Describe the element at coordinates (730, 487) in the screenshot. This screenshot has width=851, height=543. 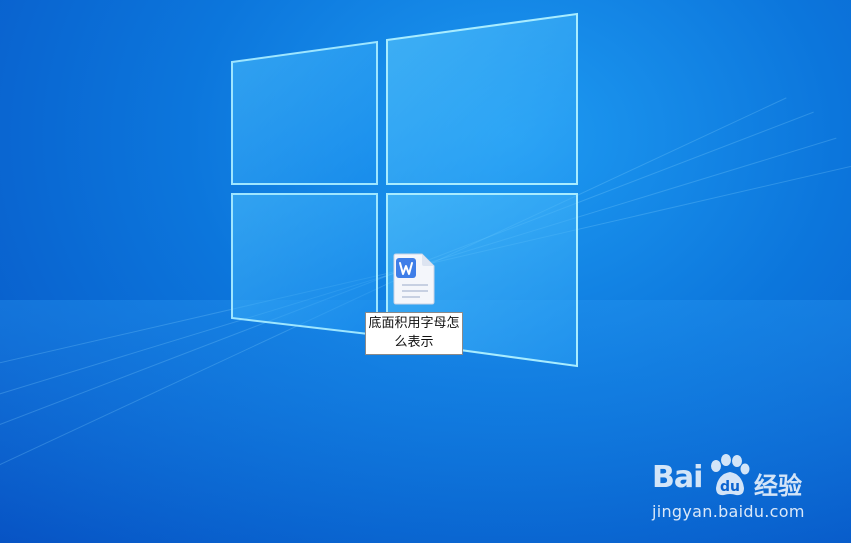
I see `svg-text: du` at that location.